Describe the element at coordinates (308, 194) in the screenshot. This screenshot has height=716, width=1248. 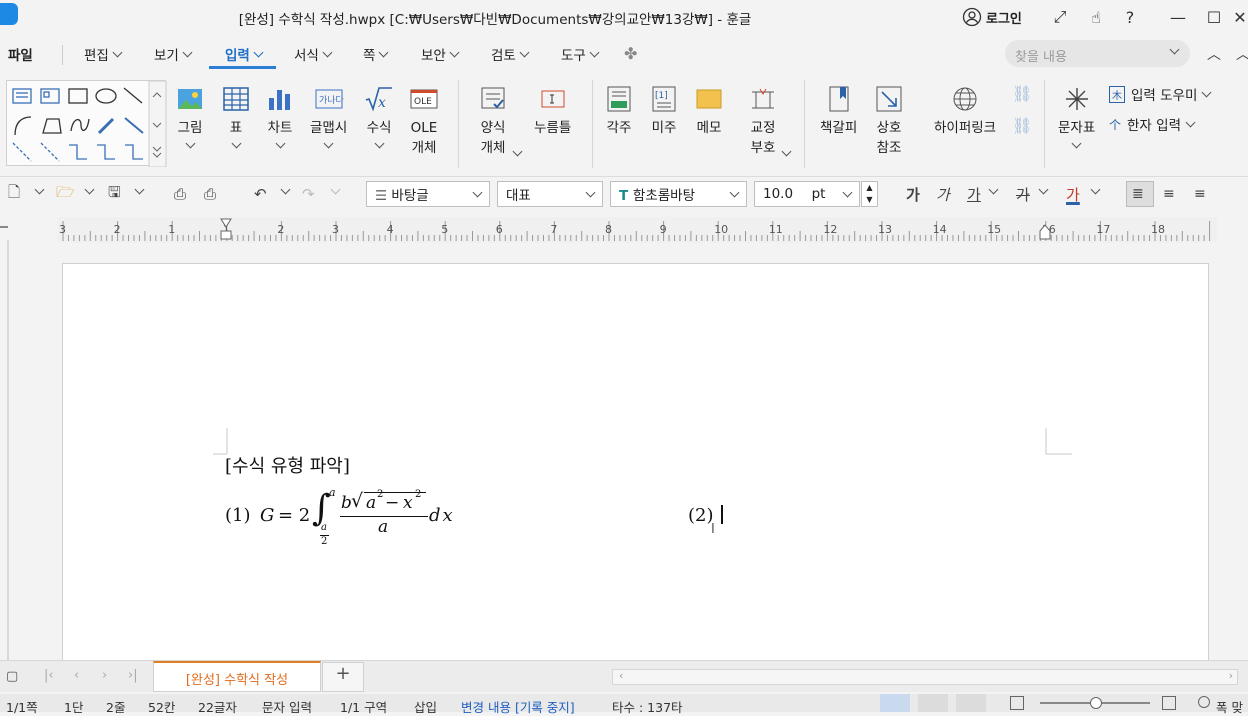
I see `redo-icon: ↷` at that location.